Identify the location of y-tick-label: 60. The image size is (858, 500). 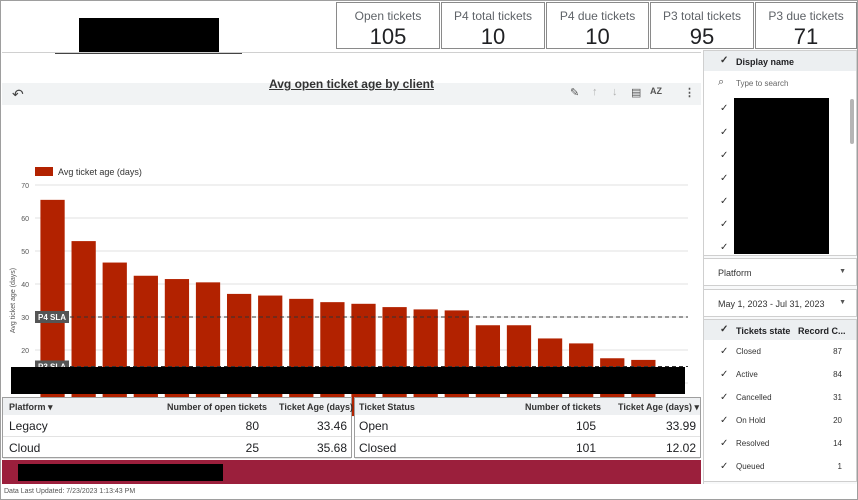
(25, 219).